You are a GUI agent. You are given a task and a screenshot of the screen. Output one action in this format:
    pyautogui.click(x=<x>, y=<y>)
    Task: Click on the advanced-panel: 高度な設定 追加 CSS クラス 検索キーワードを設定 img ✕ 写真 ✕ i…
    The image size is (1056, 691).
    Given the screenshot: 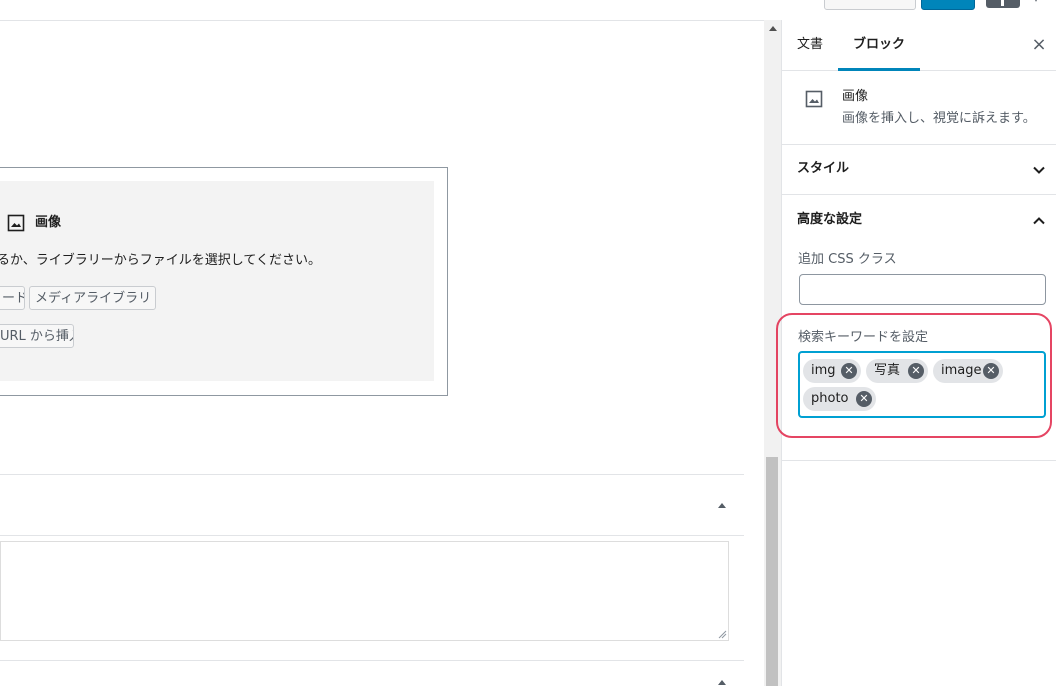 What is the action you would take?
    pyautogui.click(x=916, y=328)
    